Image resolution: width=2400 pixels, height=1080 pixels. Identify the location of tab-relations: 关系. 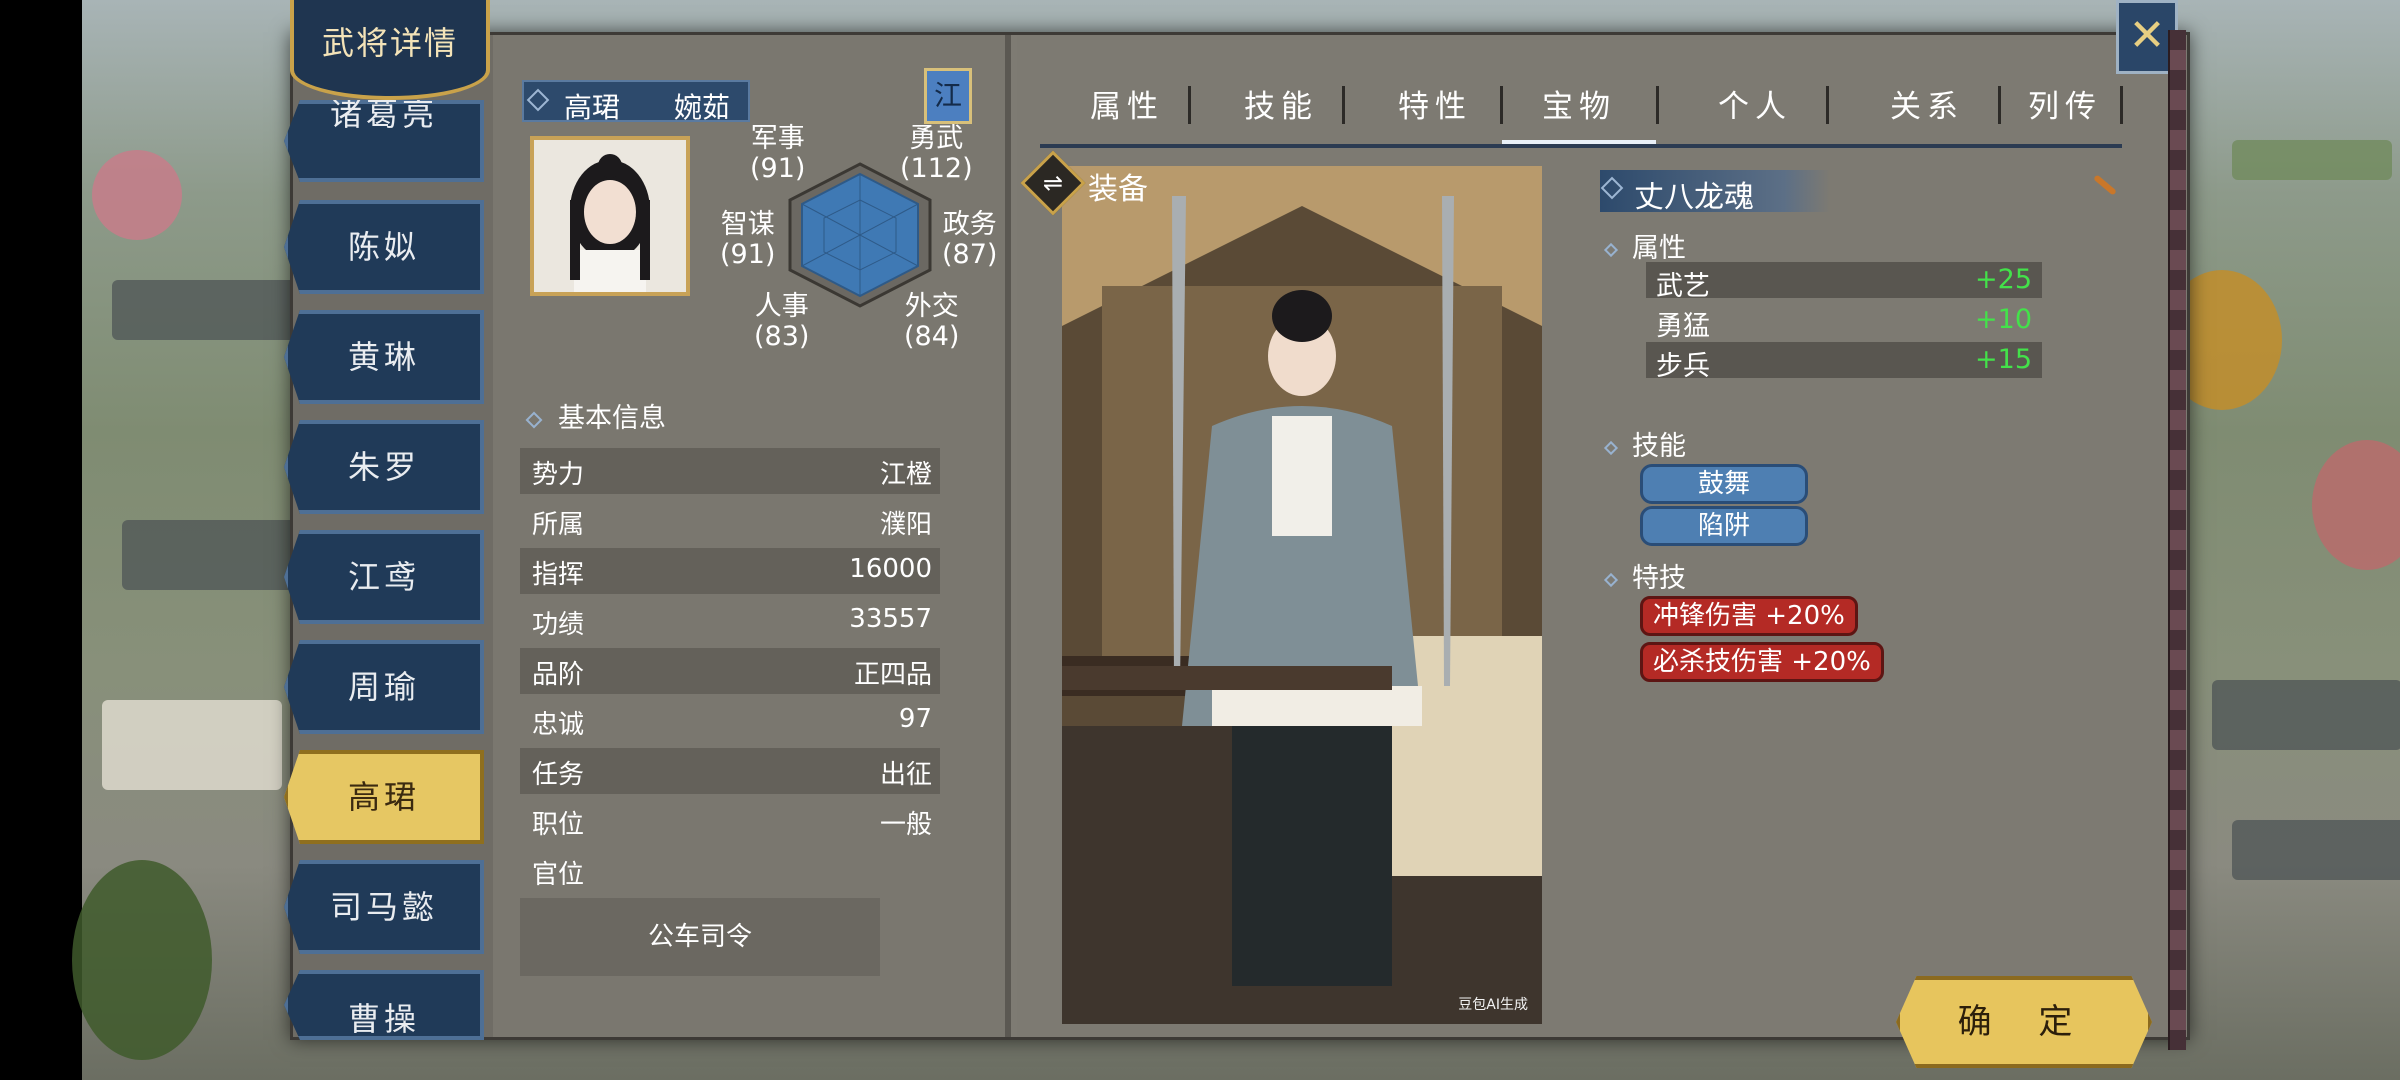
(1927, 111).